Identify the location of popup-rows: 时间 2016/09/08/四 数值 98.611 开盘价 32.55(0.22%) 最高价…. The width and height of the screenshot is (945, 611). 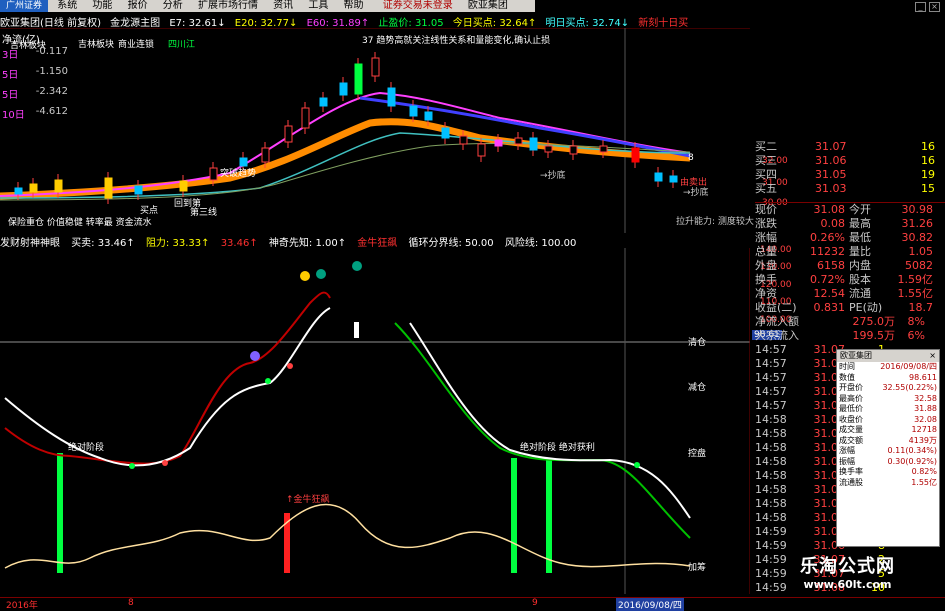
(888, 425).